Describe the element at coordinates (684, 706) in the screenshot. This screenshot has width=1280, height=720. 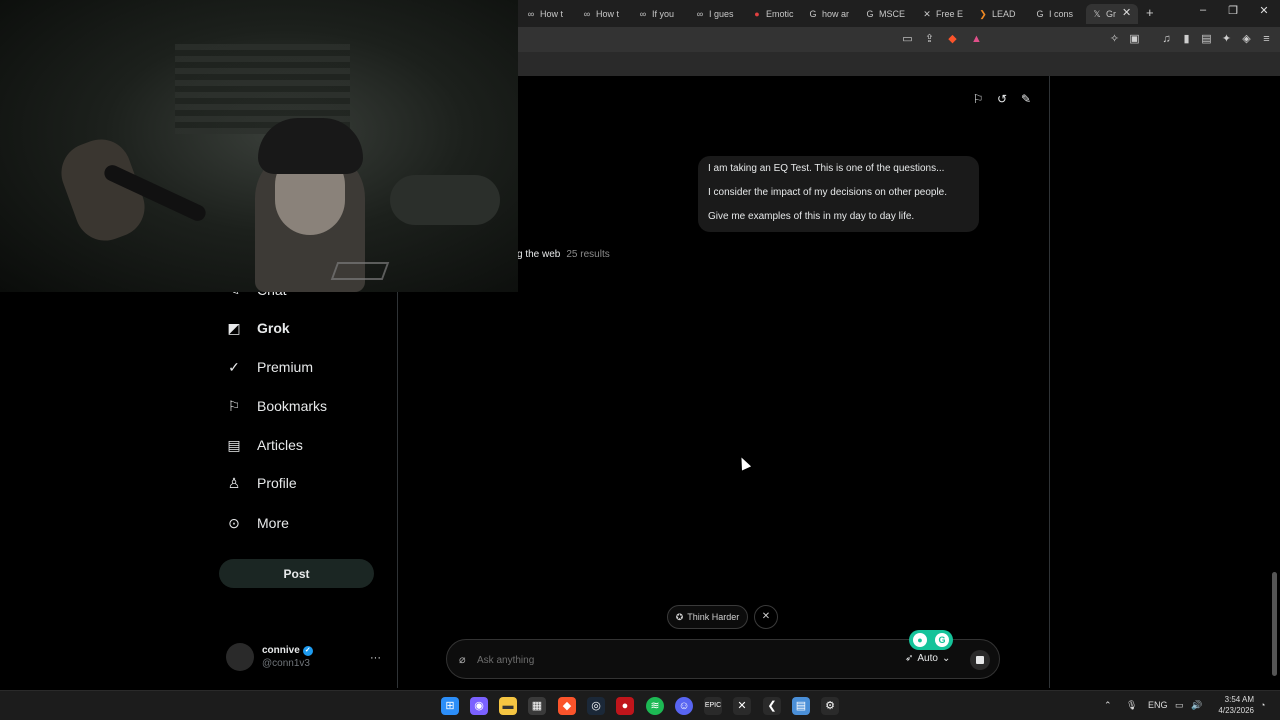
I see `discord-icon: ☺` at that location.